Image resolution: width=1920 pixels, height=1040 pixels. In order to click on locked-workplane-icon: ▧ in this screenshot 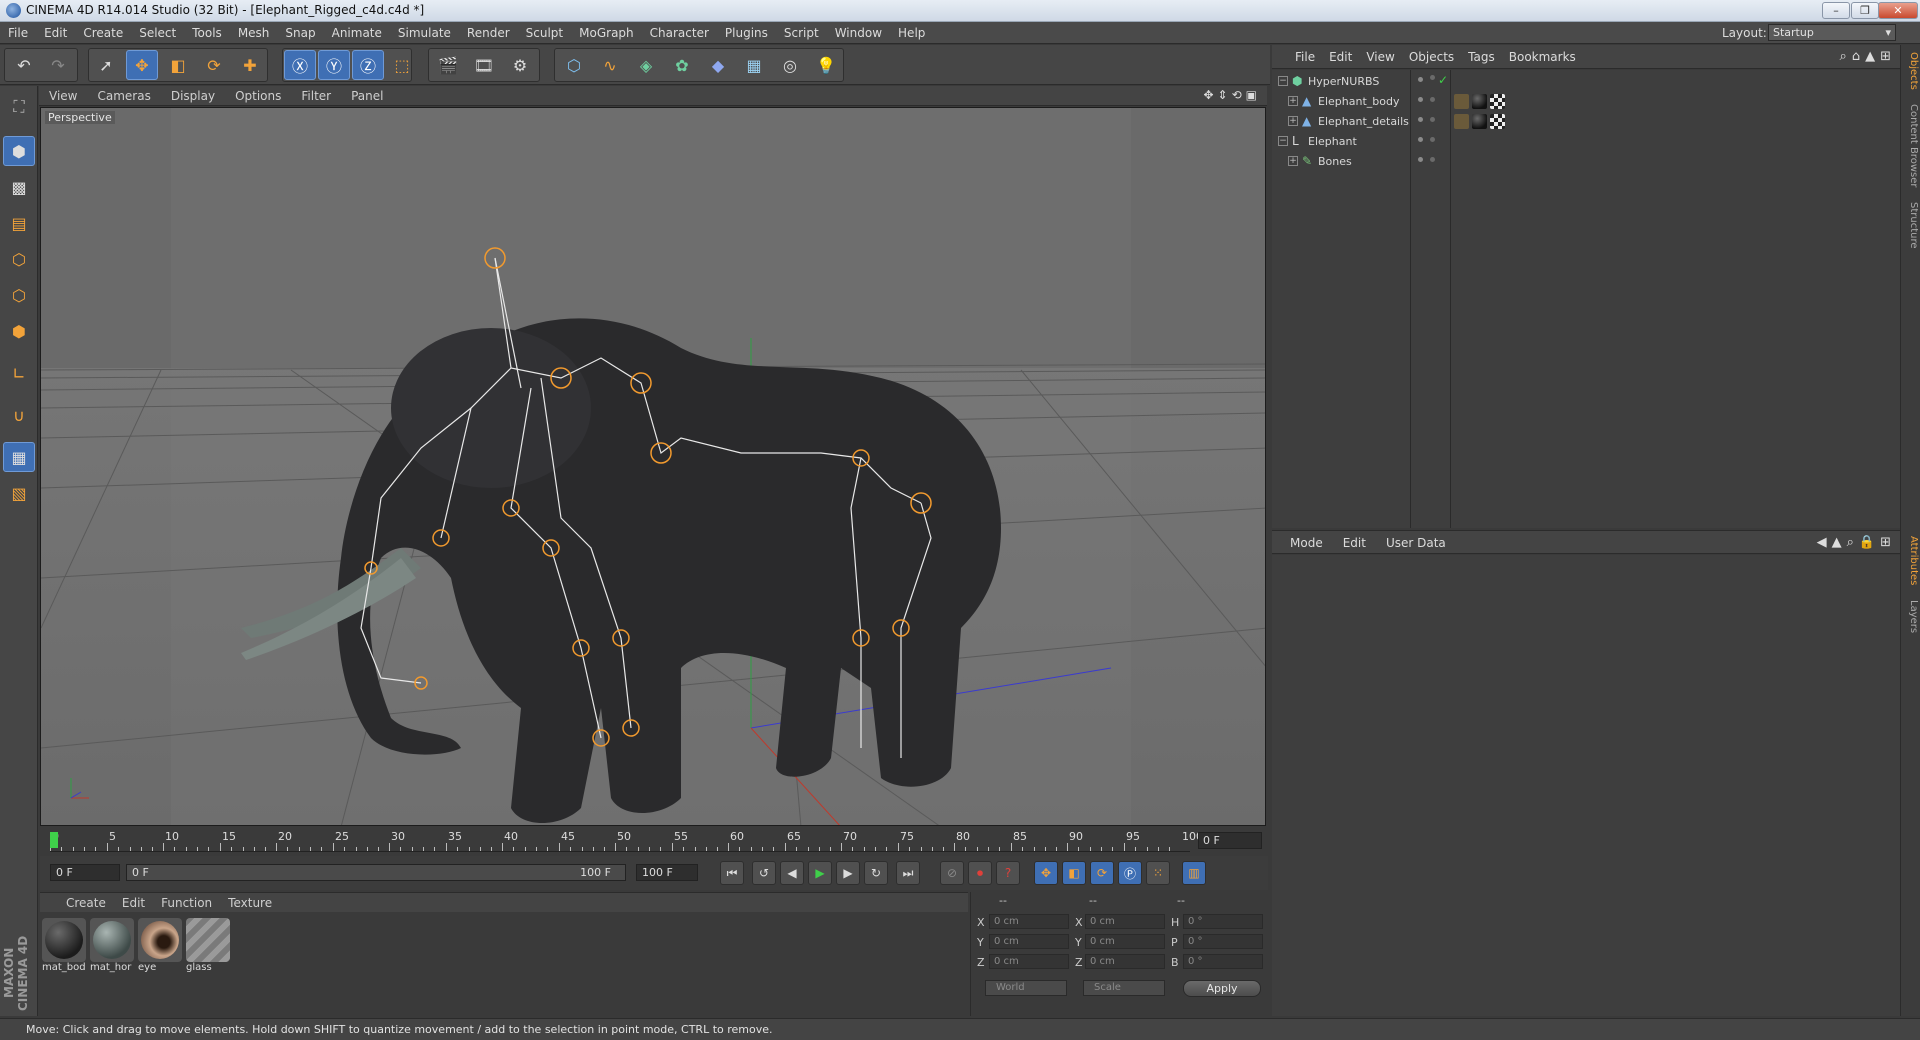, I will do `click(19, 493)`.